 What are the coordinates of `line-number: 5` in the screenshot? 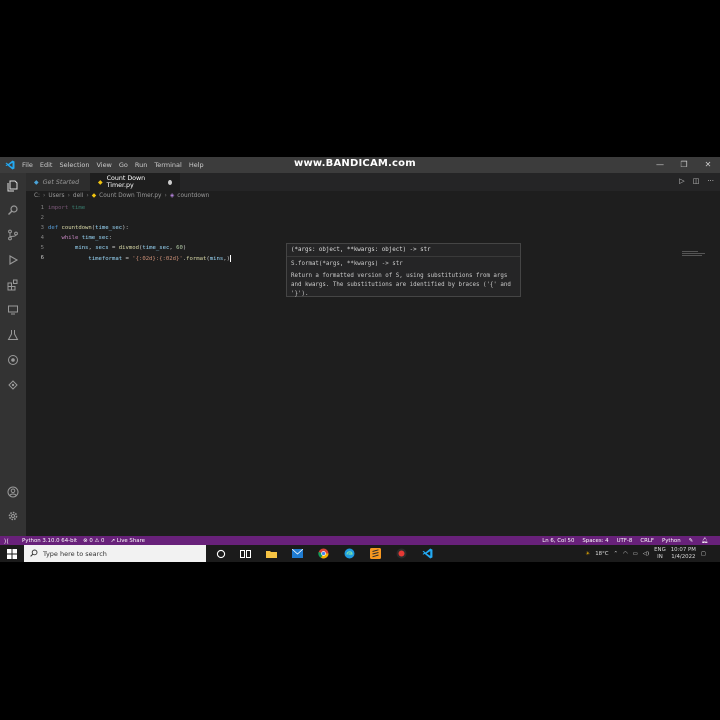 It's located at (42, 248).